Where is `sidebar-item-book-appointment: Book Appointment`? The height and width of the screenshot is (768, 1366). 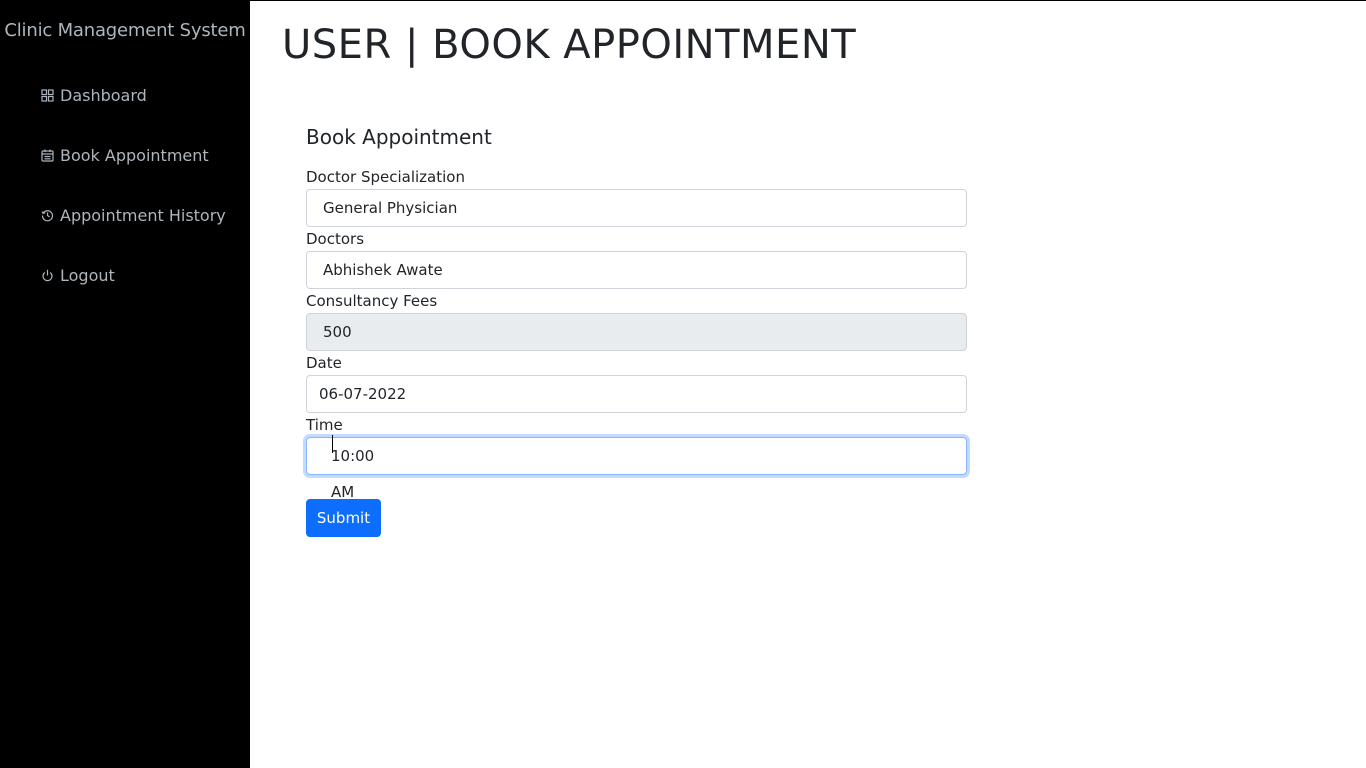
sidebar-item-book-appointment: Book Appointment is located at coordinates (125, 155).